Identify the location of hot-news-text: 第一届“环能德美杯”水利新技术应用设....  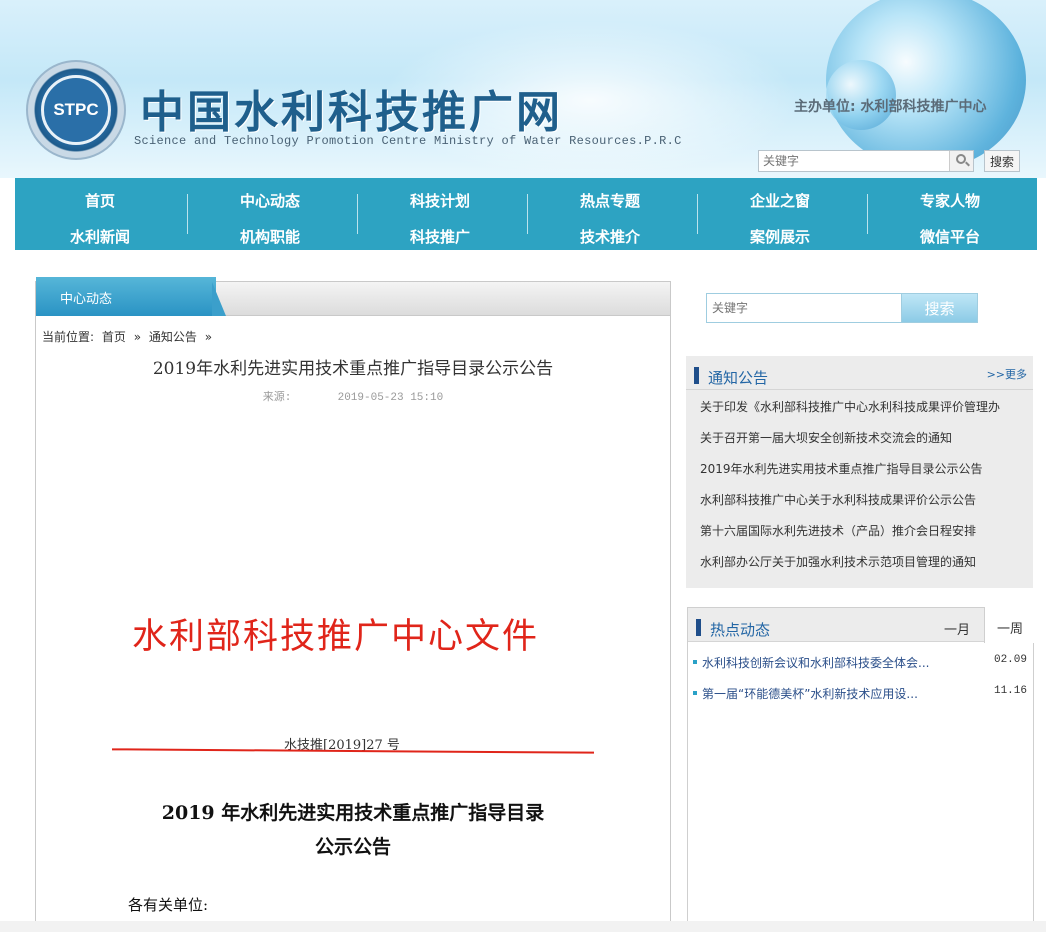
(833, 693).